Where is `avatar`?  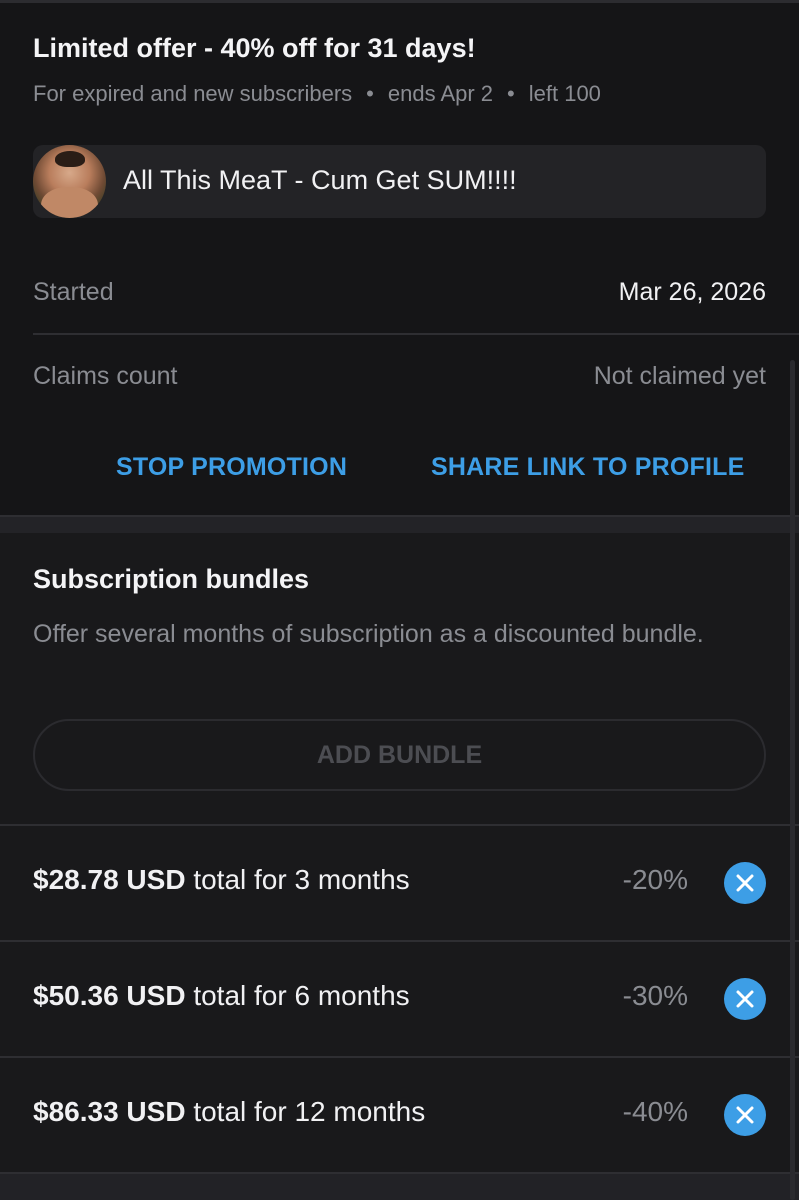
avatar is located at coordinates (69, 181).